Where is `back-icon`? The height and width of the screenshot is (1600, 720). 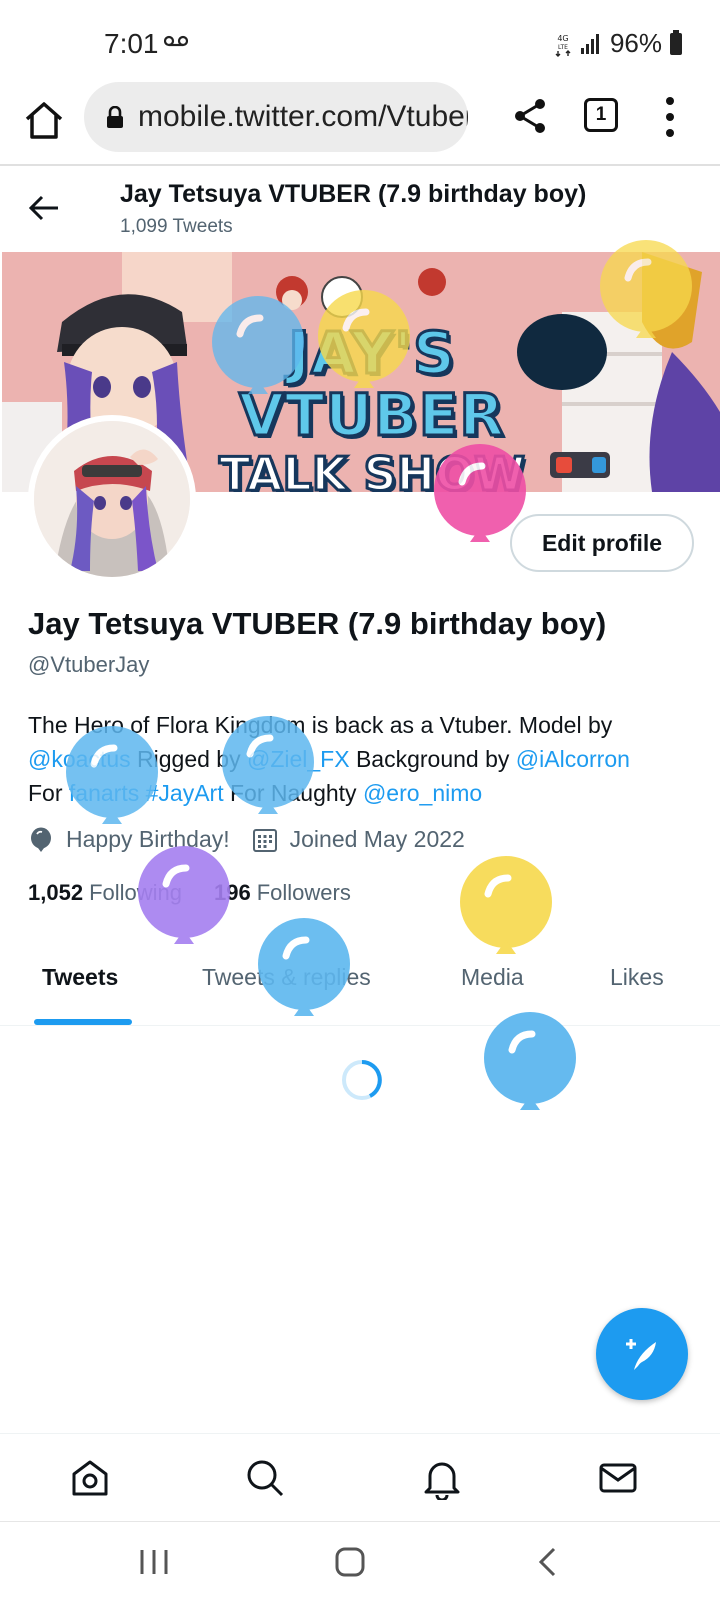
back-icon is located at coordinates (548, 1562).